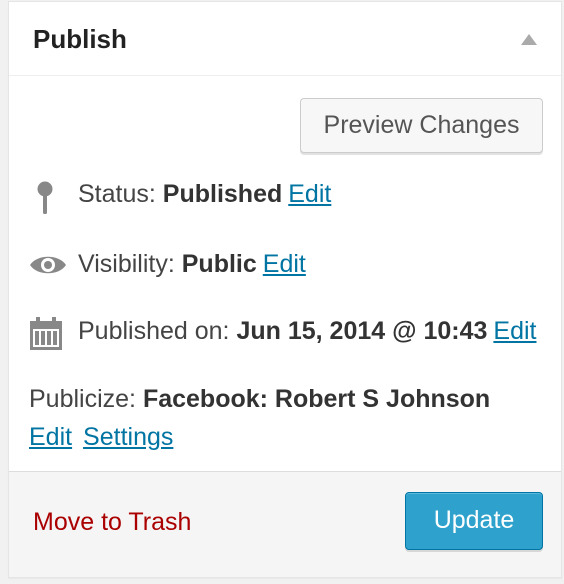 The height and width of the screenshot is (584, 564). What do you see at coordinates (117, 194) in the screenshot?
I see `status-label: Status:` at bounding box center [117, 194].